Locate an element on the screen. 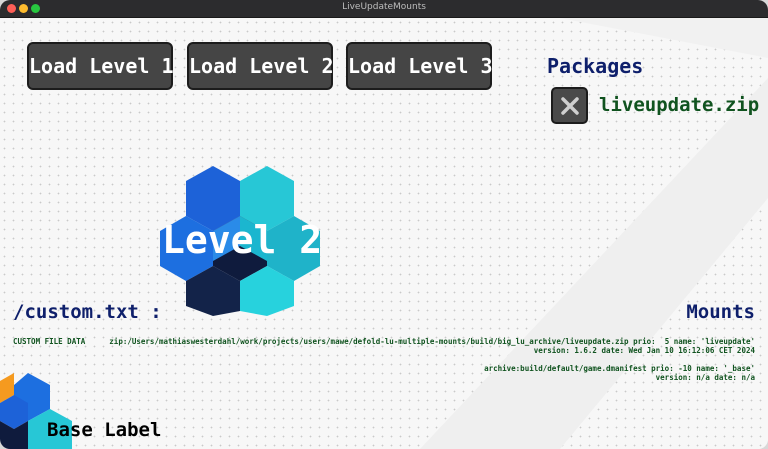  remove-package-button is located at coordinates (569, 105).